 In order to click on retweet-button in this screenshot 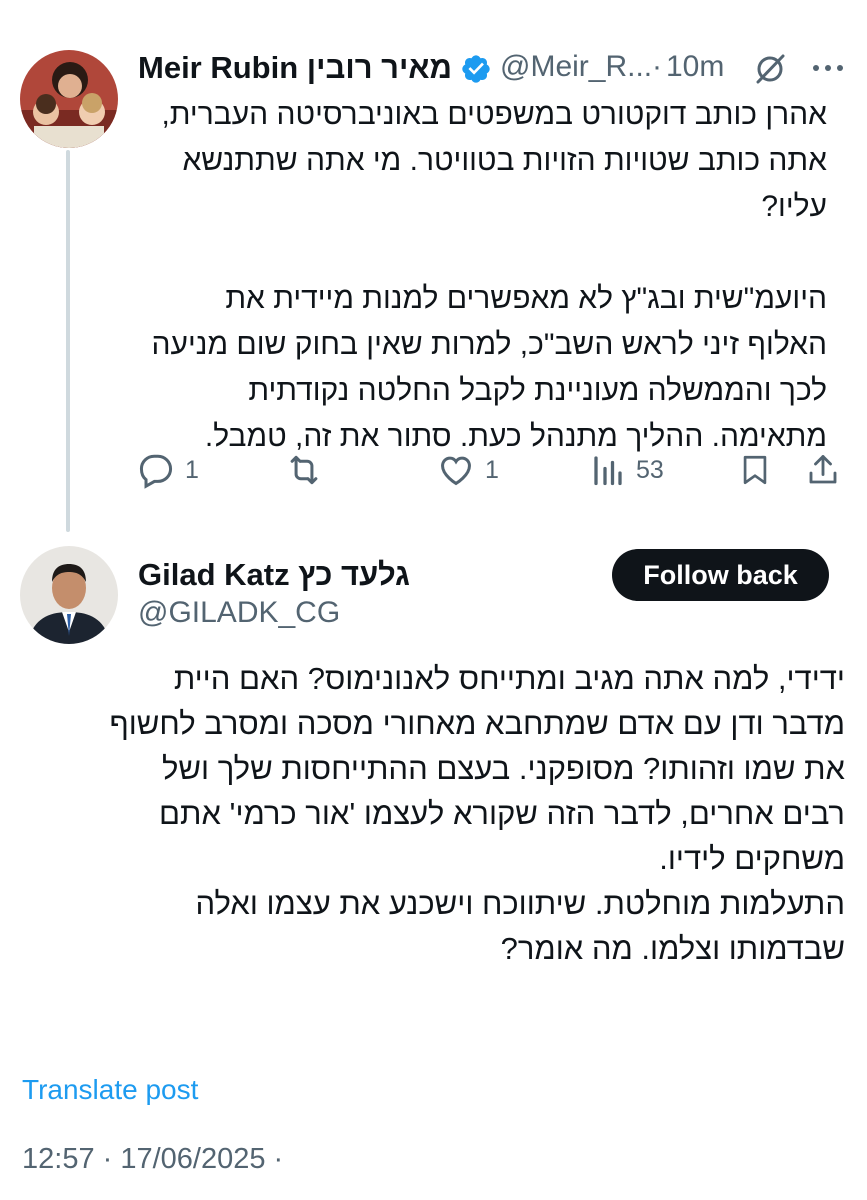, I will do `click(304, 470)`.